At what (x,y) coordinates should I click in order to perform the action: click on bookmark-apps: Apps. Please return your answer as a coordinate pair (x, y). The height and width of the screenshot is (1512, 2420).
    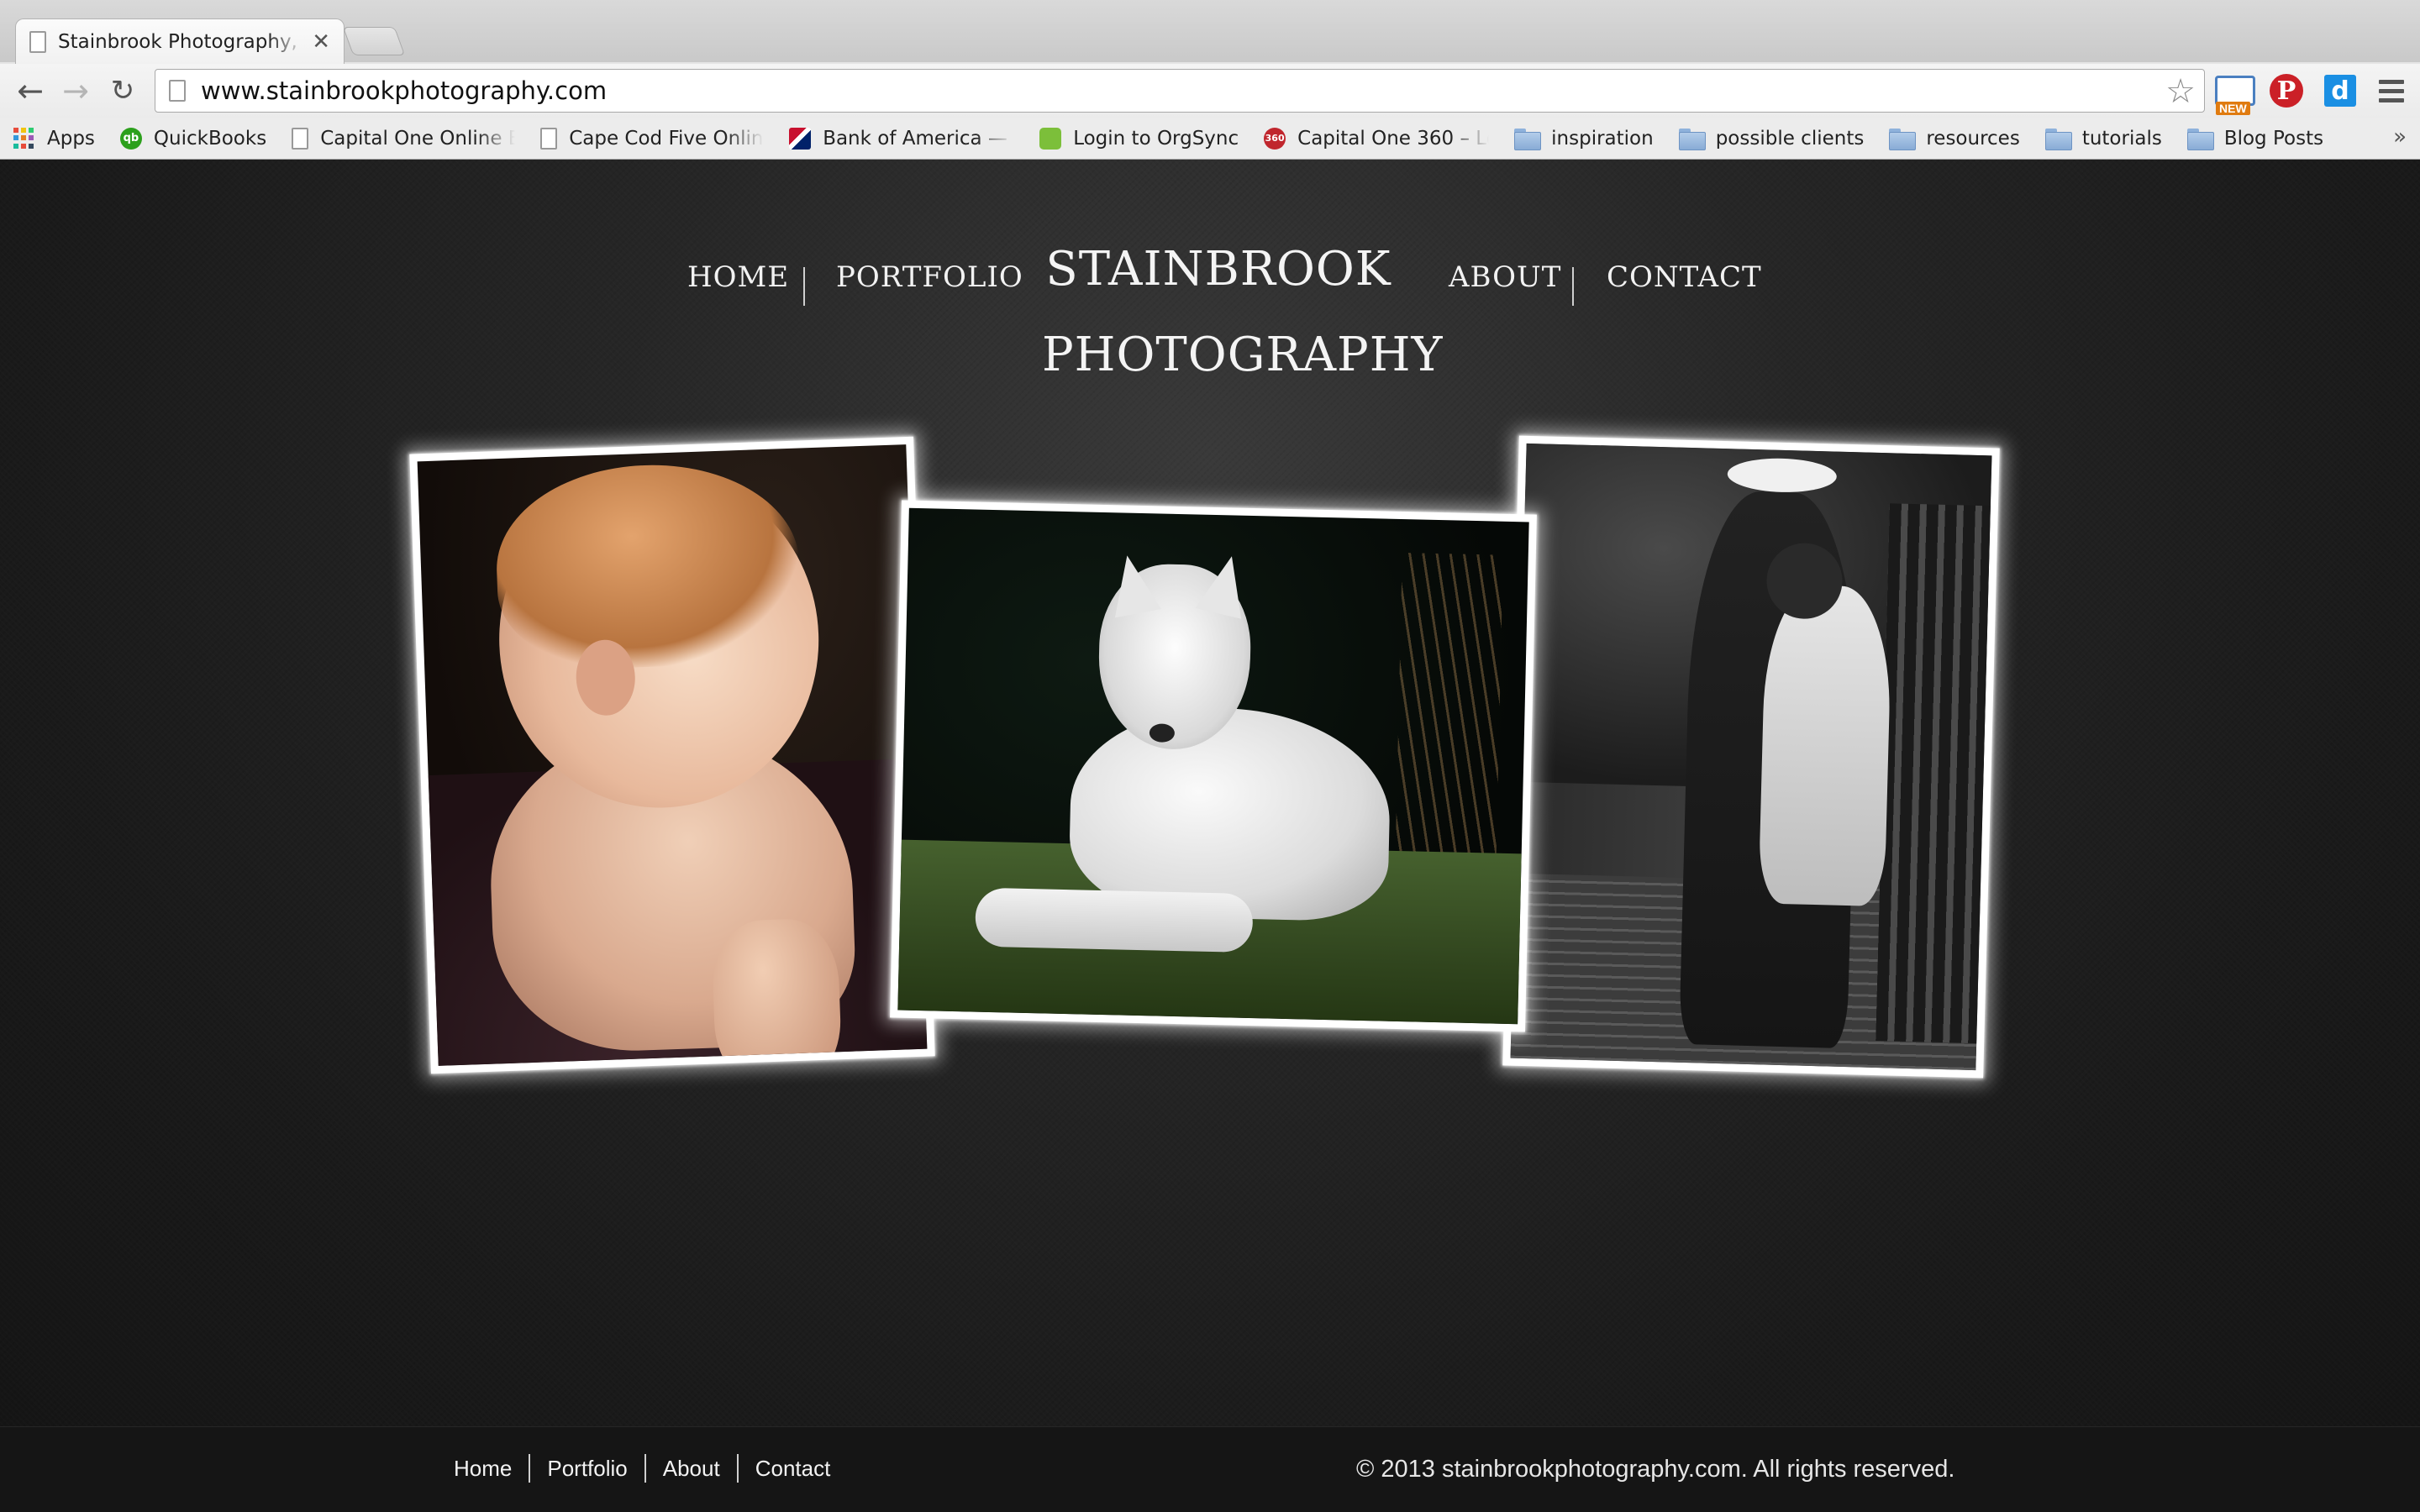
    Looking at the image, I should click on (54, 138).